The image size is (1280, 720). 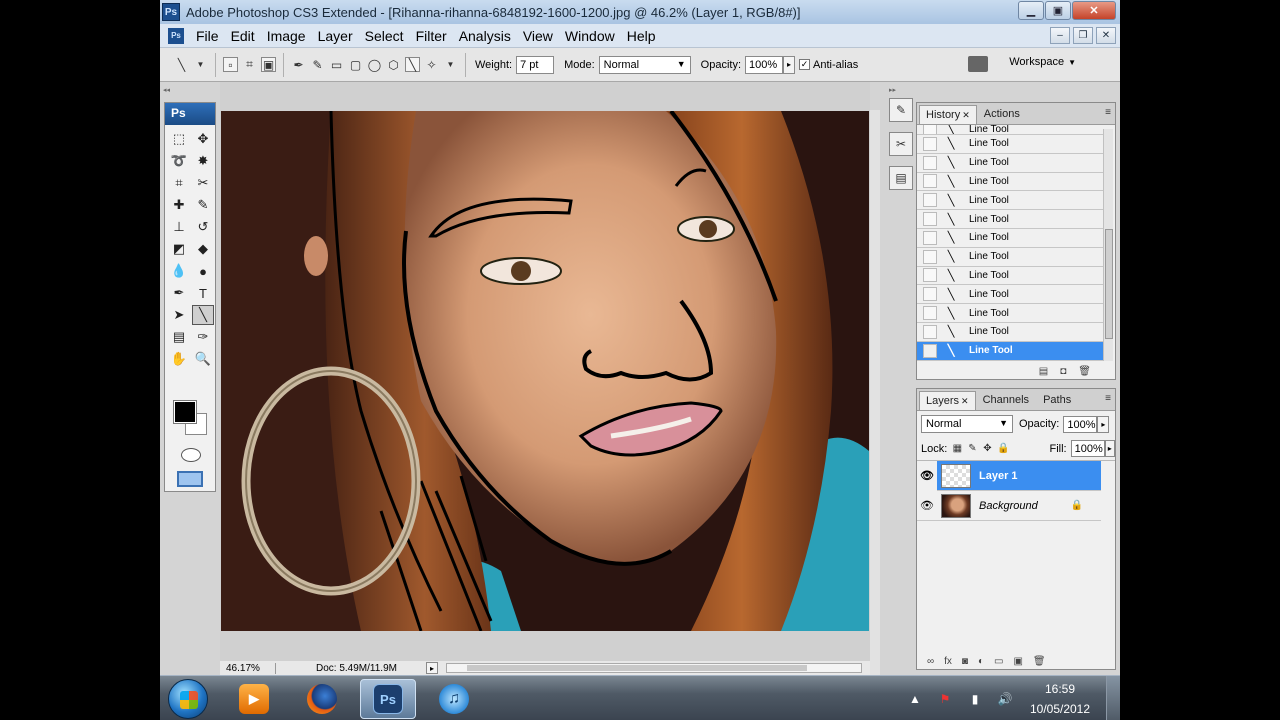 What do you see at coordinates (203, 337) in the screenshot?
I see `eyedropper-tool-icon: ✑` at bounding box center [203, 337].